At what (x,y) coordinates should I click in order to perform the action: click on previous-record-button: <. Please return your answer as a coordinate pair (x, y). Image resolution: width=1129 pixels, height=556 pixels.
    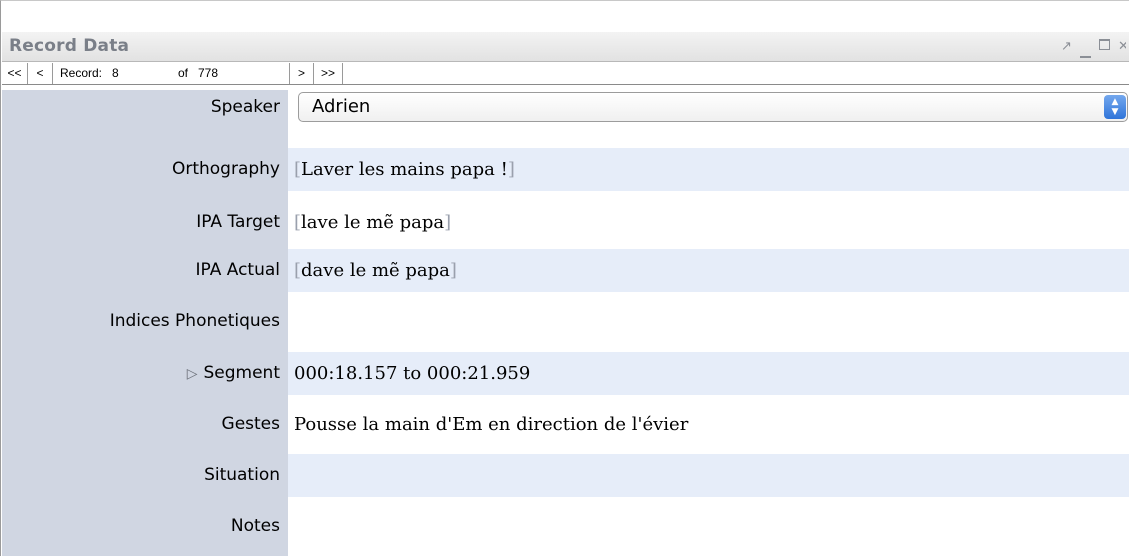
    Looking at the image, I should click on (40, 73).